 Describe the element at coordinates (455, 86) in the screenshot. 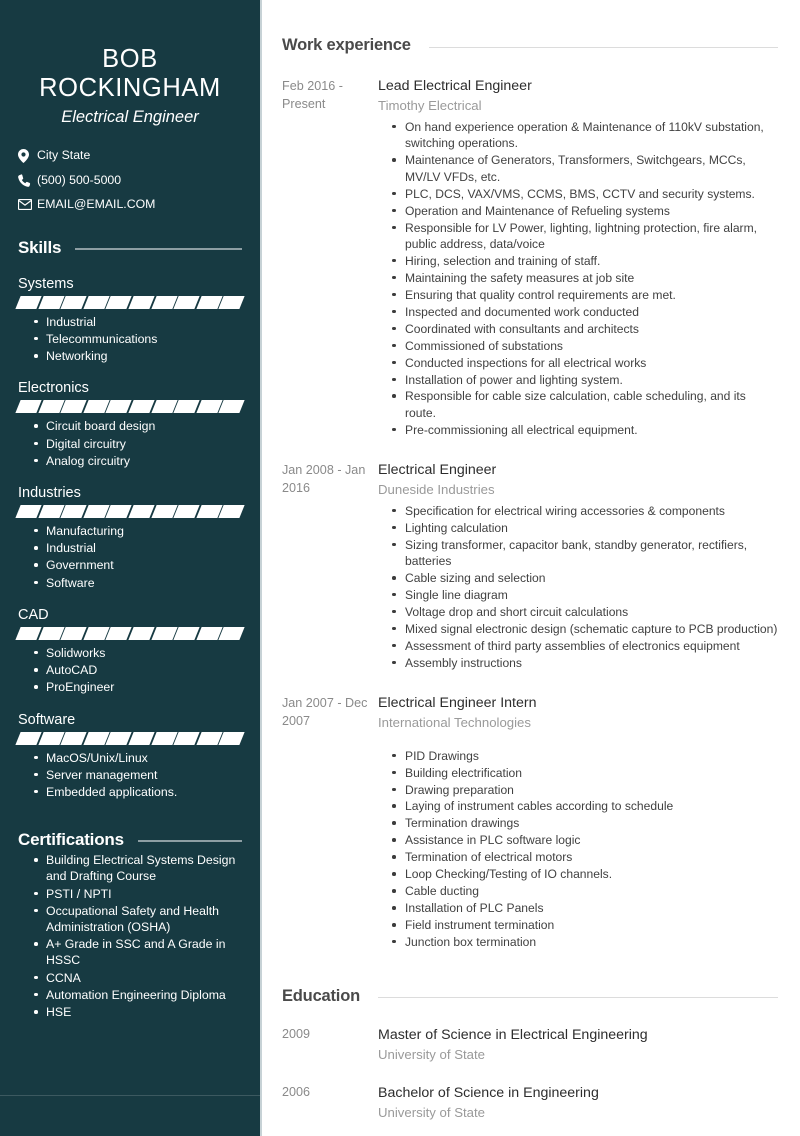

I see `entry-job-title: Lead Electrical Engineer` at that location.